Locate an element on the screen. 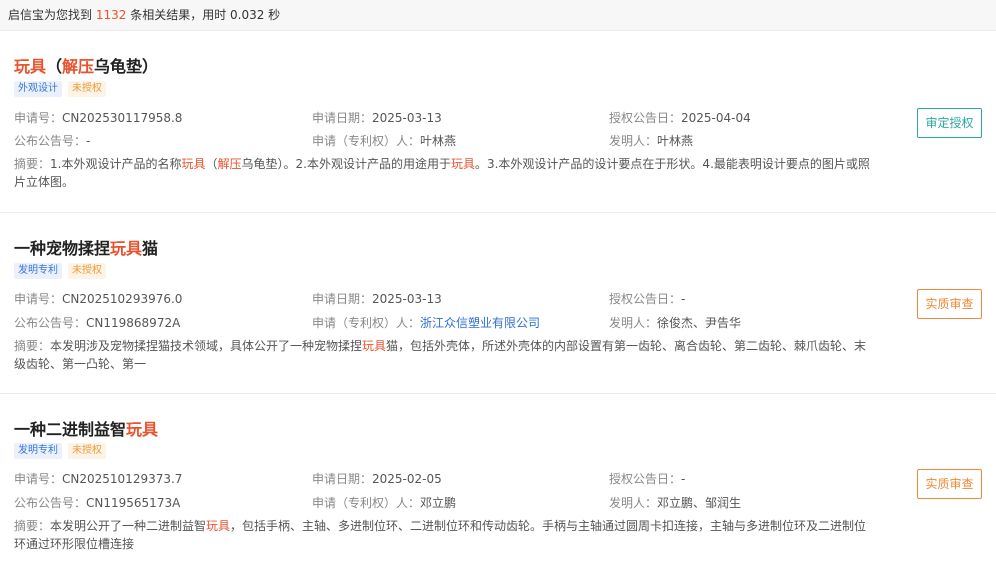 This screenshot has width=996, height=565. app-no-value: CN202530117958.8 is located at coordinates (122, 118).